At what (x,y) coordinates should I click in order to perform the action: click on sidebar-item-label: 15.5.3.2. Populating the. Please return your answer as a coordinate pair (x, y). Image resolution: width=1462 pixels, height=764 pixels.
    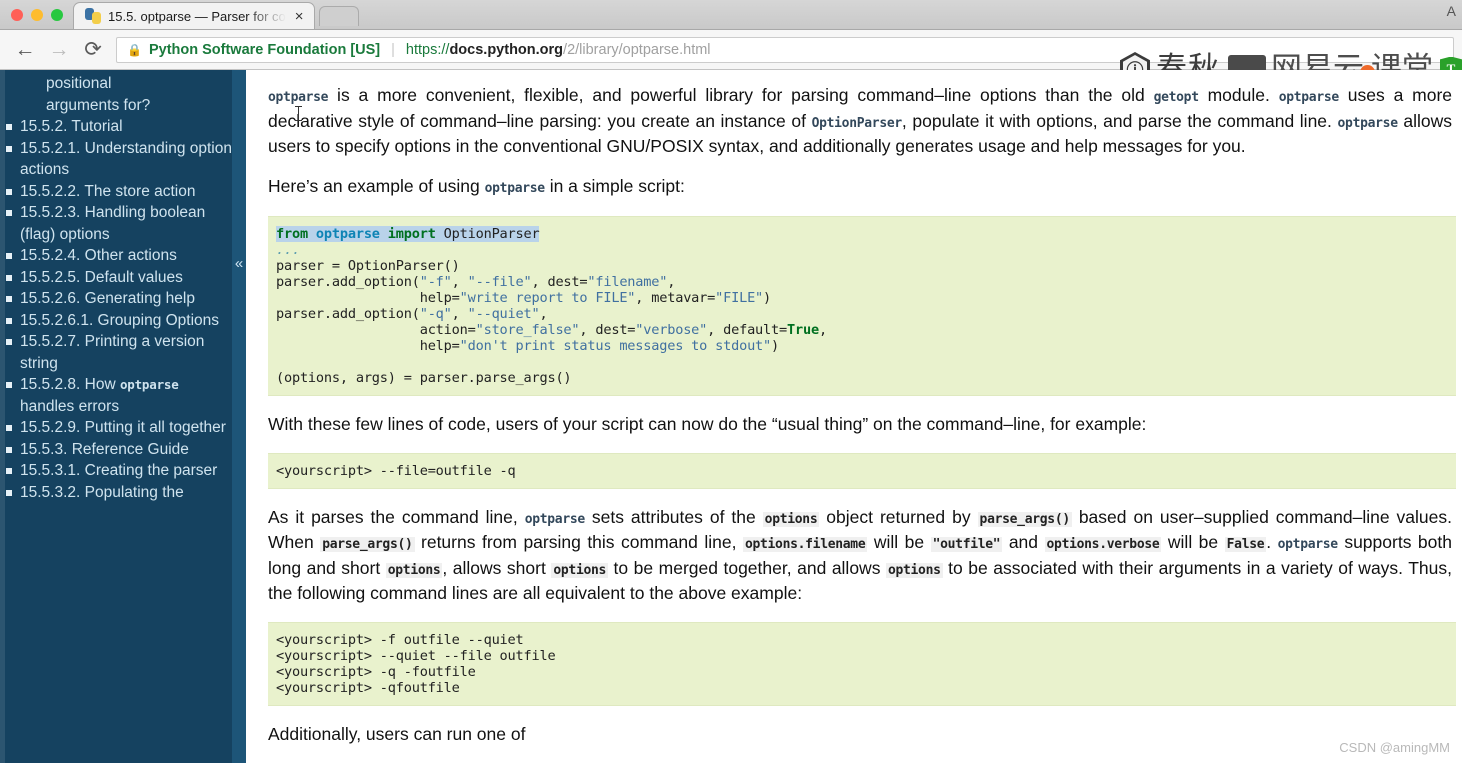
    Looking at the image, I should click on (102, 492).